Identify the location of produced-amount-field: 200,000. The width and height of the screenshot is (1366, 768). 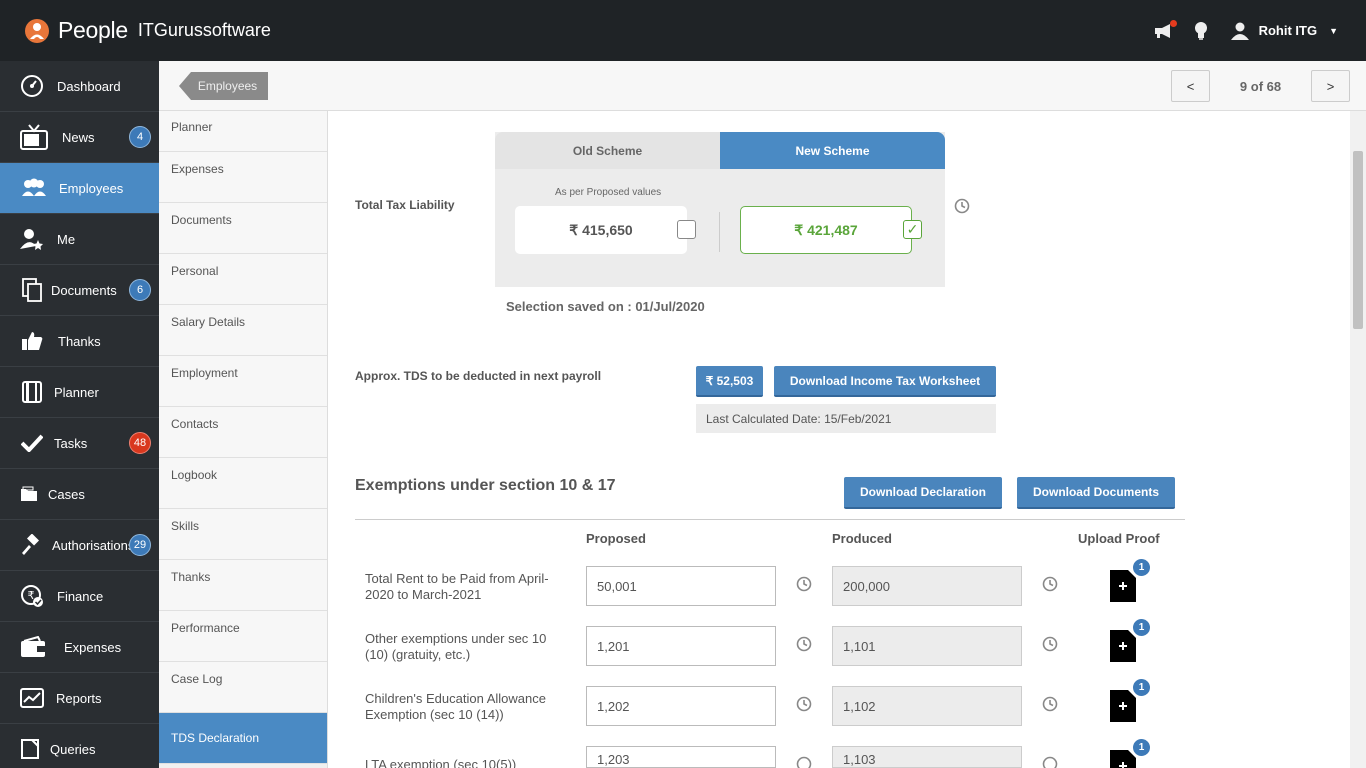
(927, 586).